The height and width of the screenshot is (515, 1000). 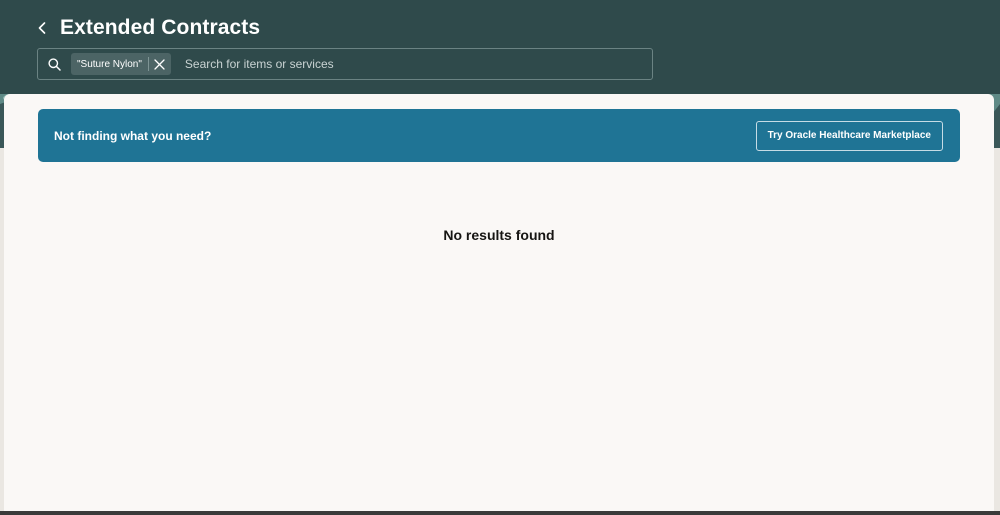 I want to click on search-filter-chip: "Suture Nylon", so click(x=121, y=64).